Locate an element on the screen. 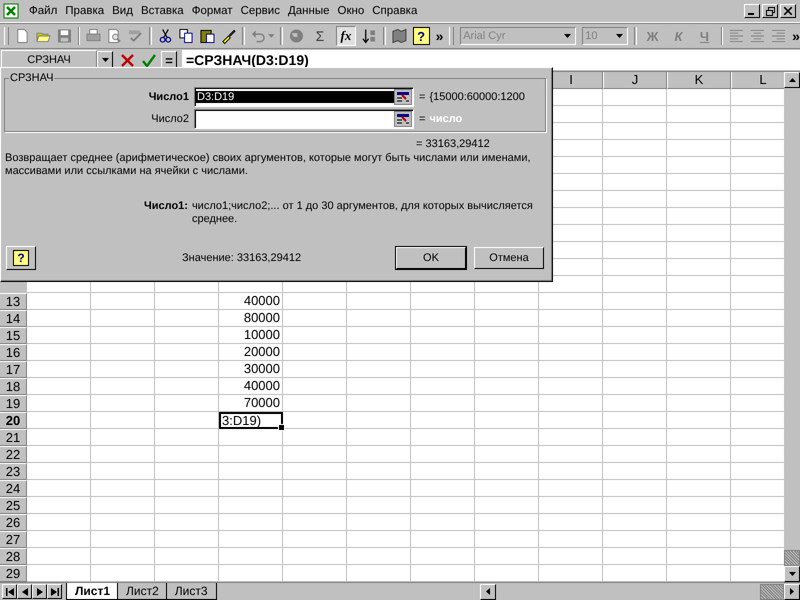 The image size is (800, 600). row-header: 13 is located at coordinates (13, 301).